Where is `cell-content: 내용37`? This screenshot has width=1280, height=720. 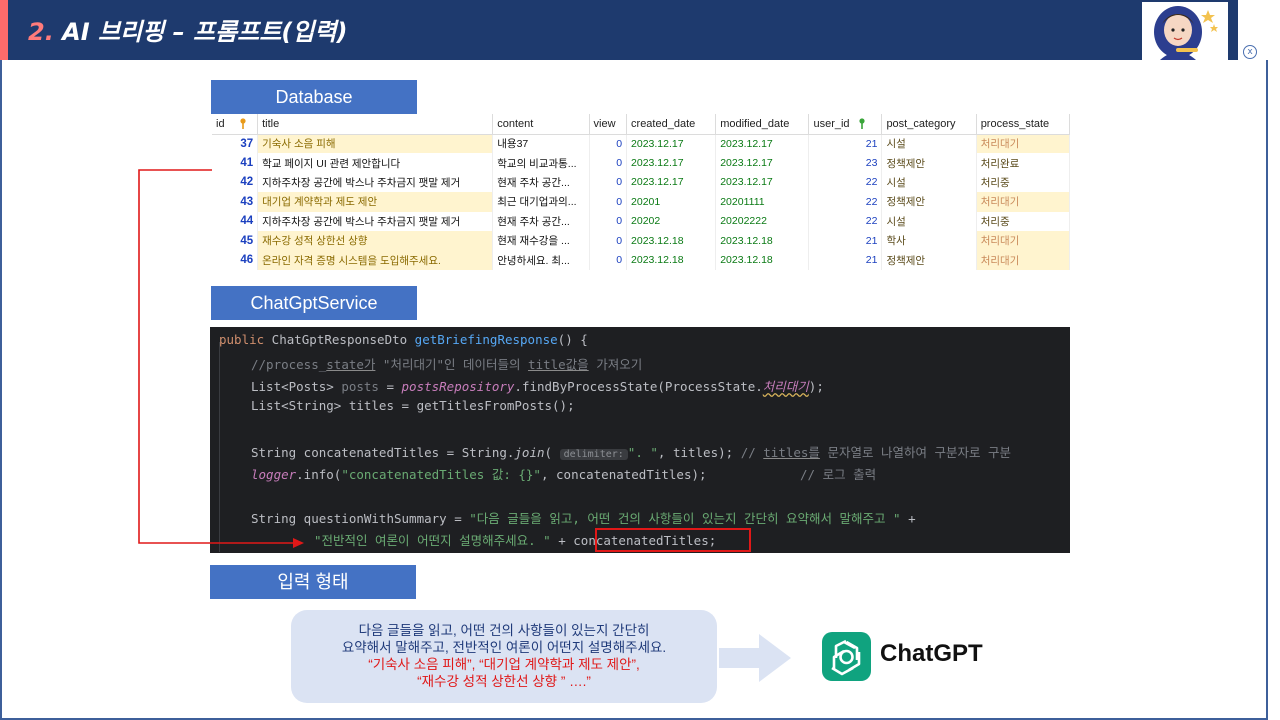 cell-content: 내용37 is located at coordinates (541, 144).